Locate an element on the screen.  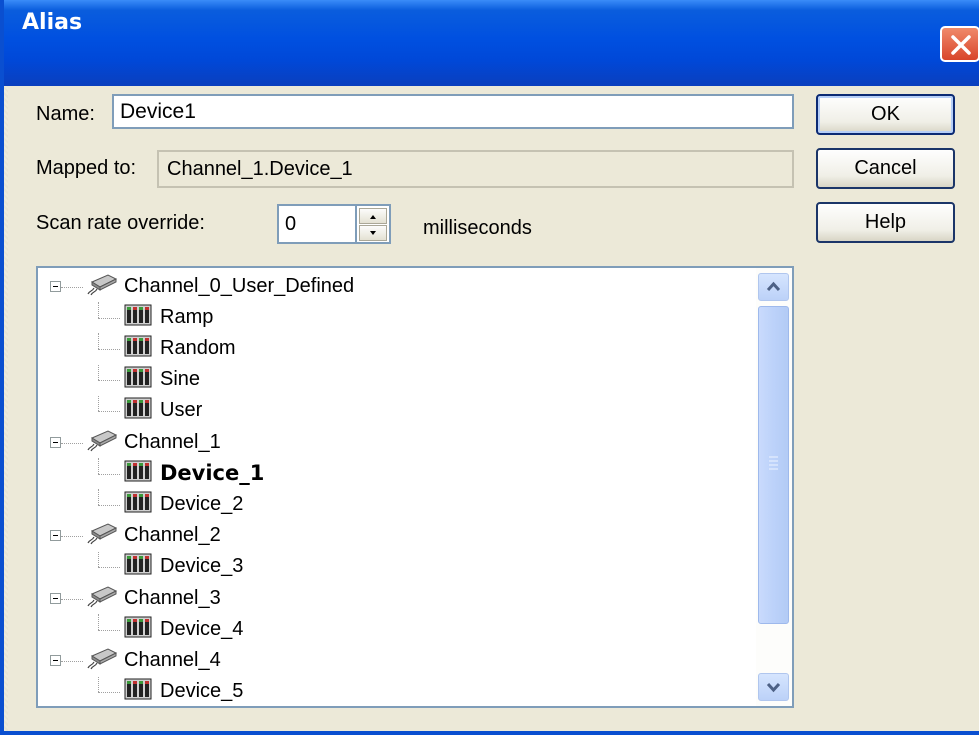
close-button is located at coordinates (959, 44).